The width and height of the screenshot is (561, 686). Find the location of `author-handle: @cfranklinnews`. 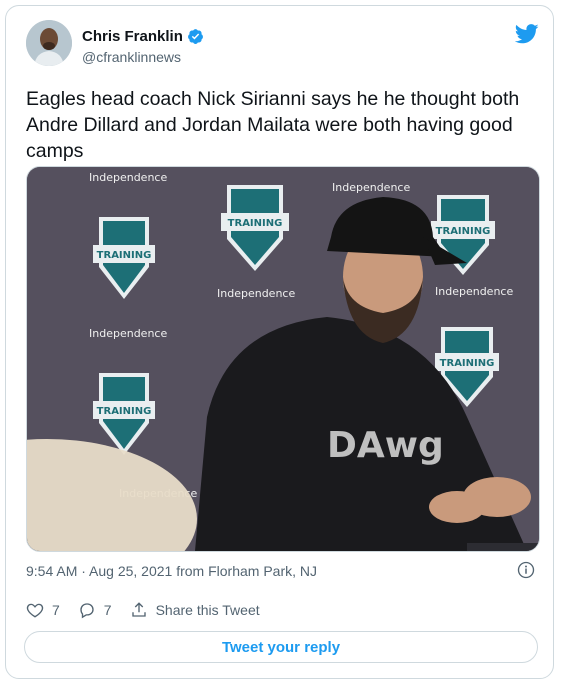

author-handle: @cfranklinnews is located at coordinates (131, 57).